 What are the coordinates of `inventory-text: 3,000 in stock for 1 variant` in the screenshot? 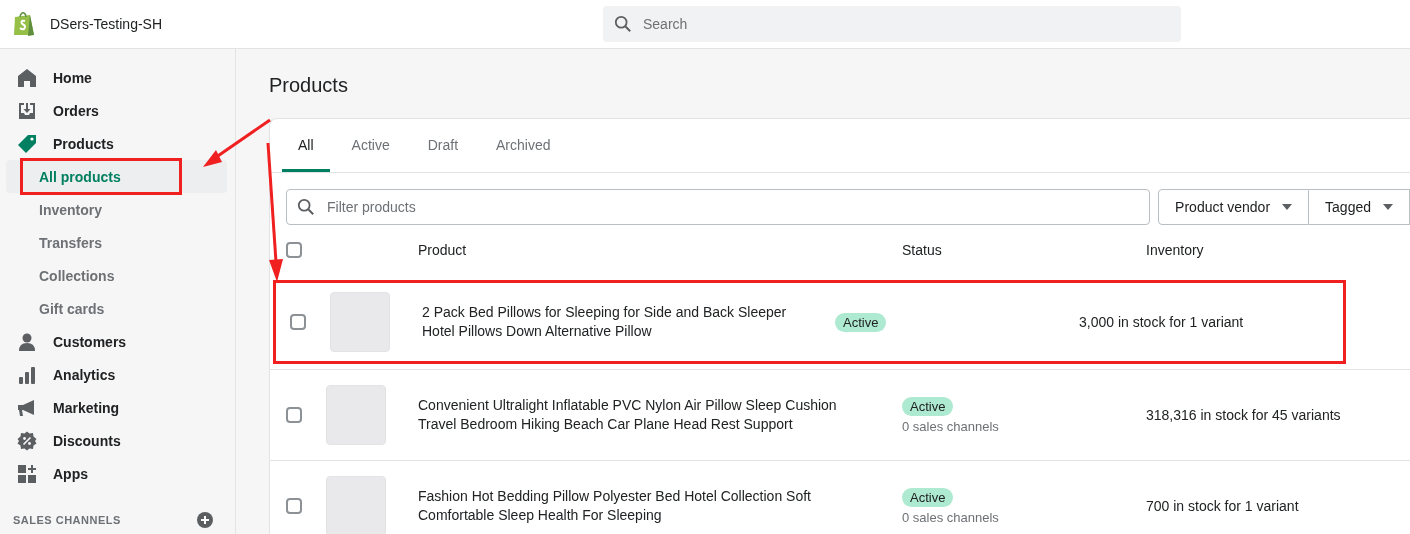 It's located at (1162, 322).